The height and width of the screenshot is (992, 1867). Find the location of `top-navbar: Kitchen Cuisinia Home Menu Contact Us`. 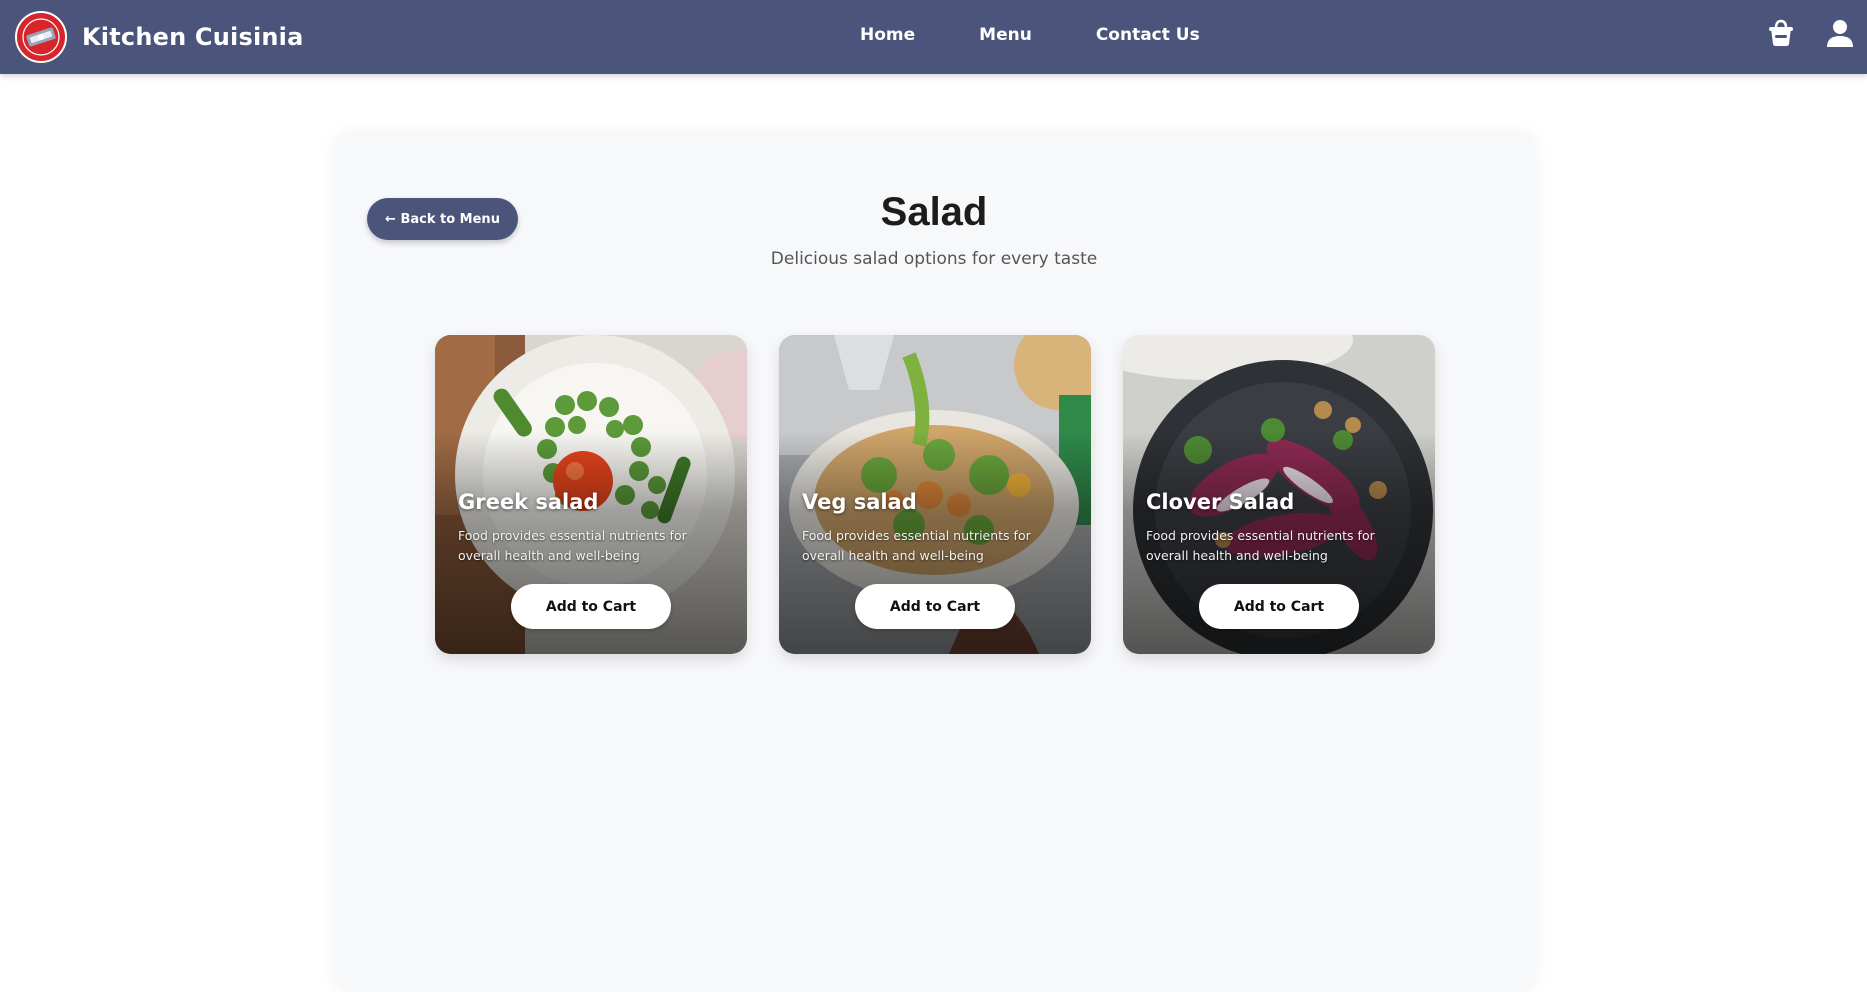

top-navbar: Kitchen Cuisinia Home Menu Contact Us is located at coordinates (933, 37).